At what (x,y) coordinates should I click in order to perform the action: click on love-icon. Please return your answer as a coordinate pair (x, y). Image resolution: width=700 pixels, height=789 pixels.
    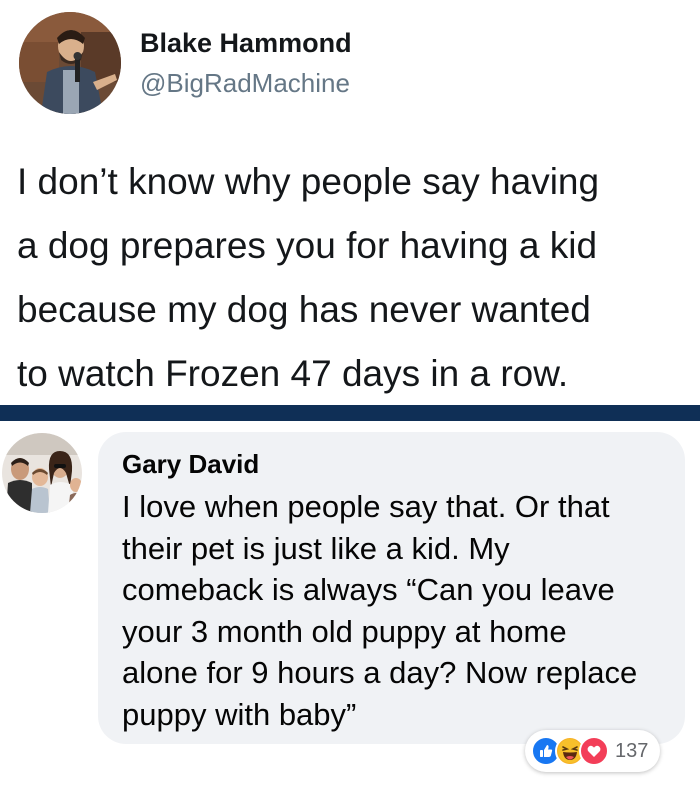
    Looking at the image, I should click on (594, 751).